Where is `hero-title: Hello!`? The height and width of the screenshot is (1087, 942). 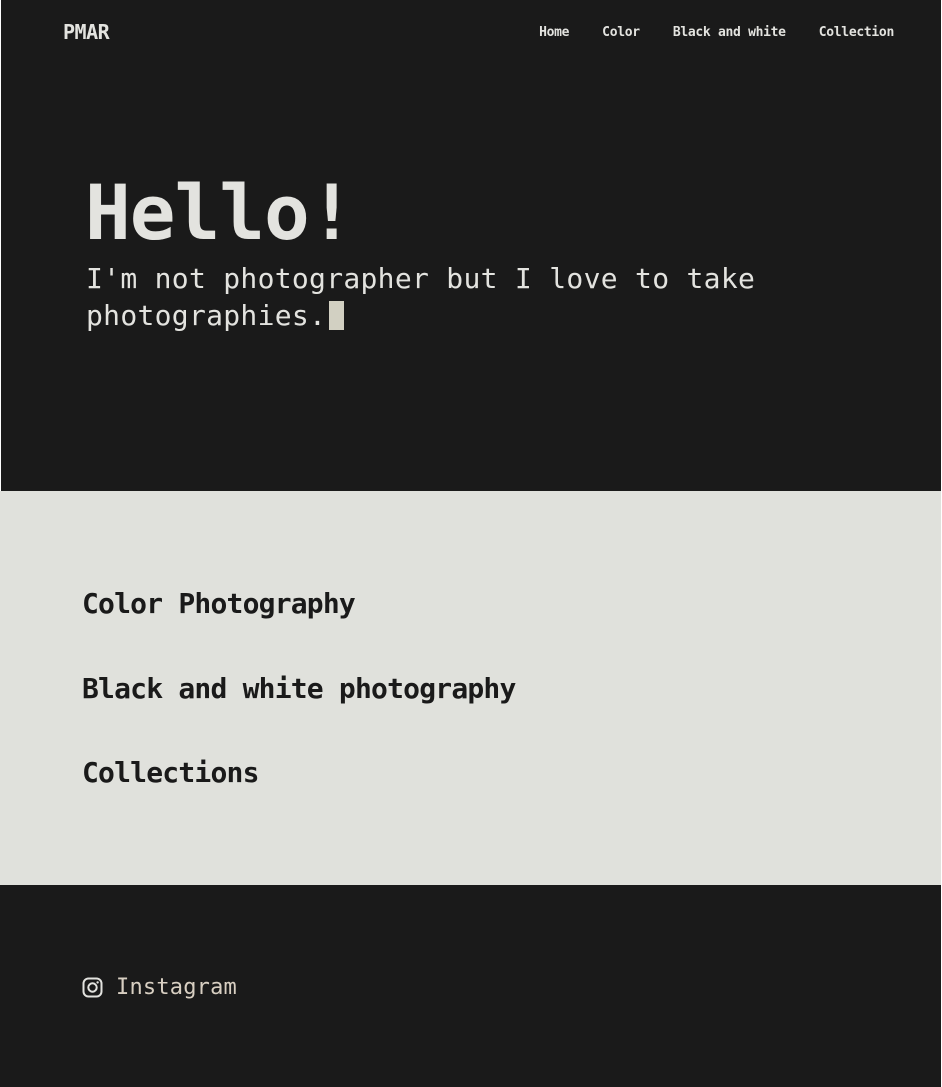
hero-title: Hello! is located at coordinates (220, 212).